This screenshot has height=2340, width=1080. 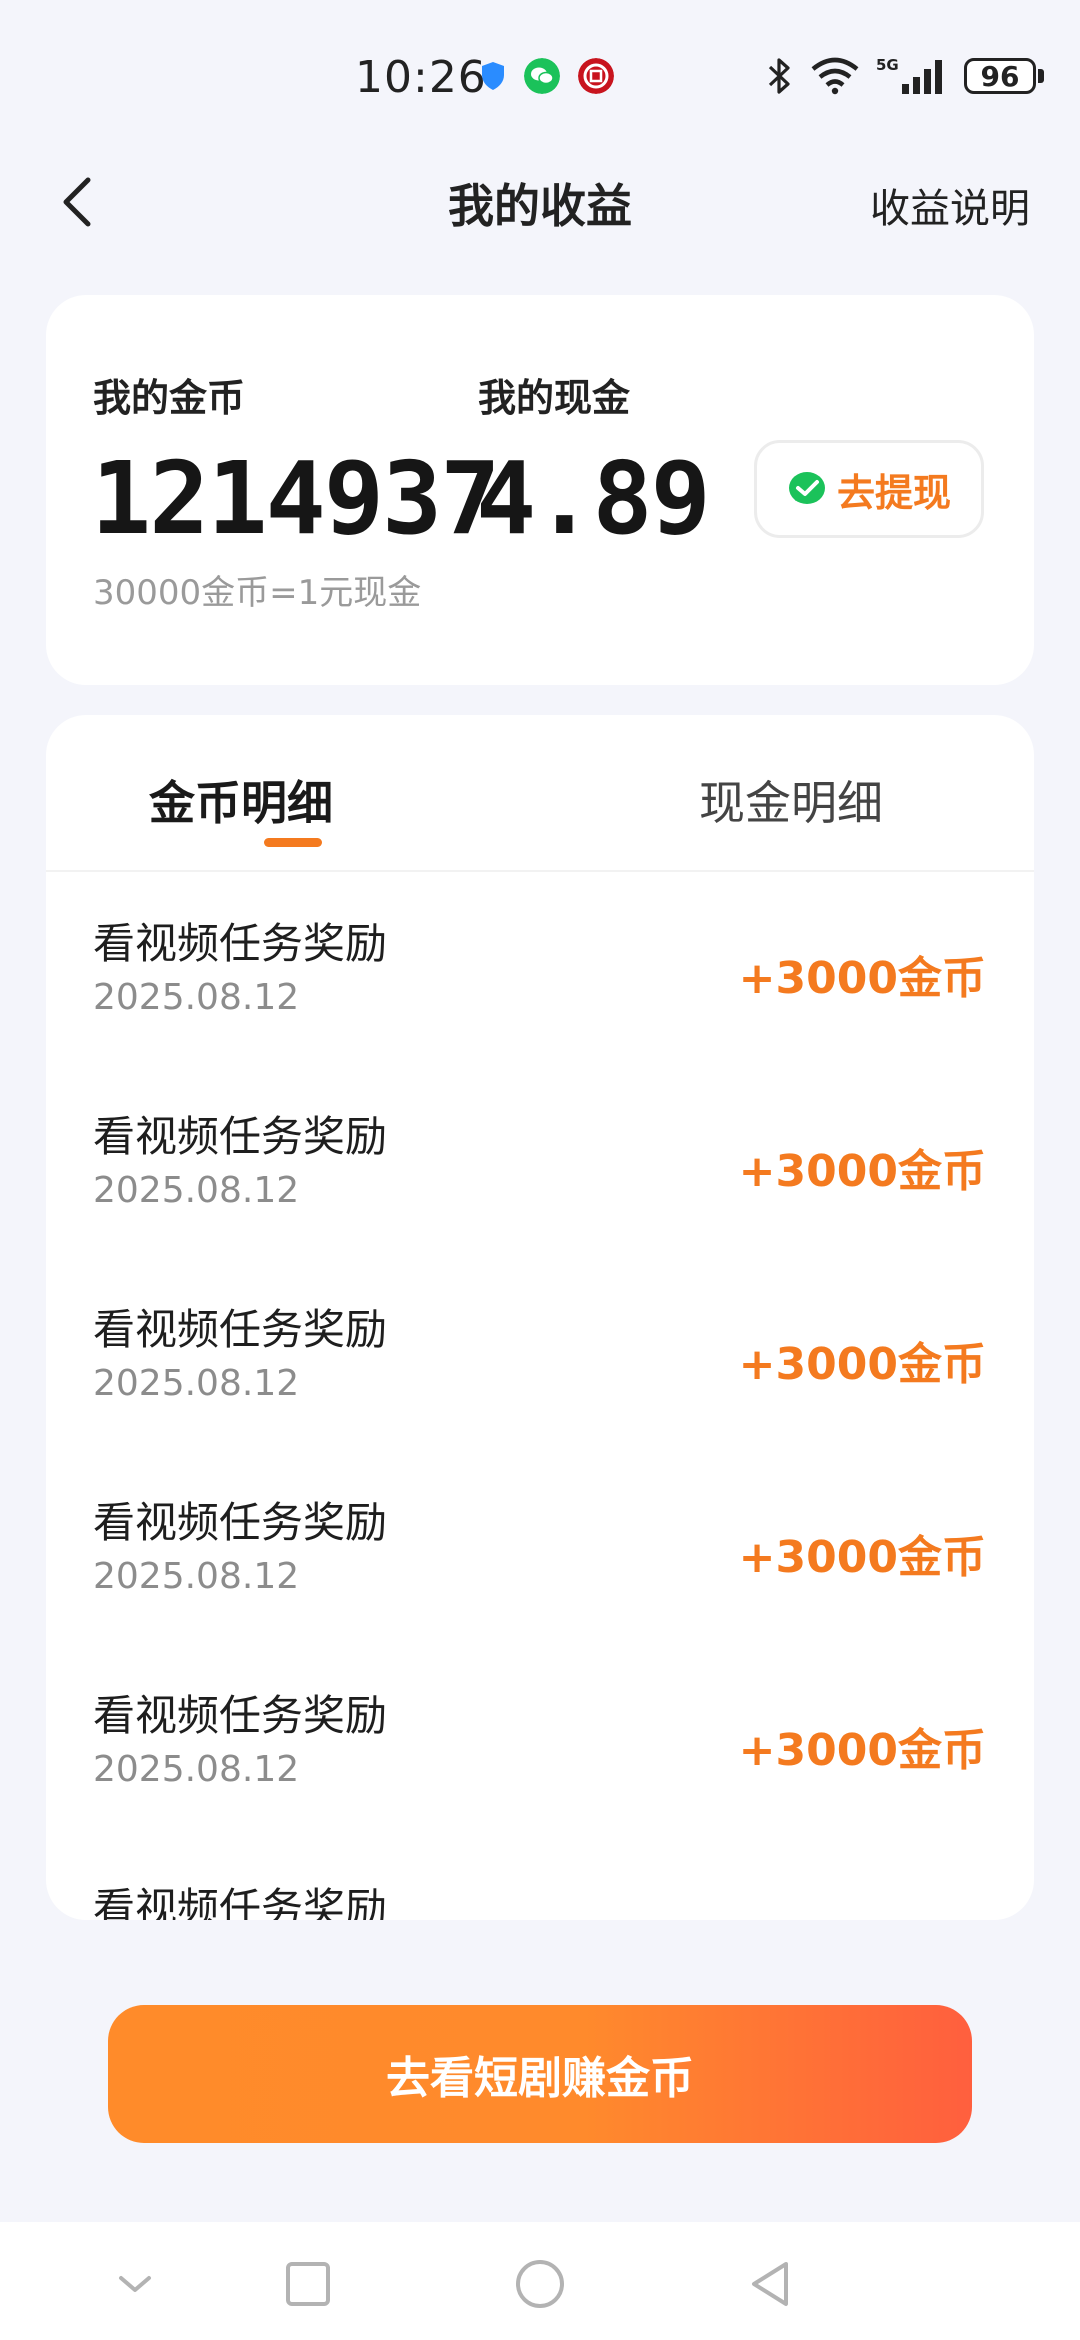 I want to click on status-time: 10:26, so click(x=421, y=77).